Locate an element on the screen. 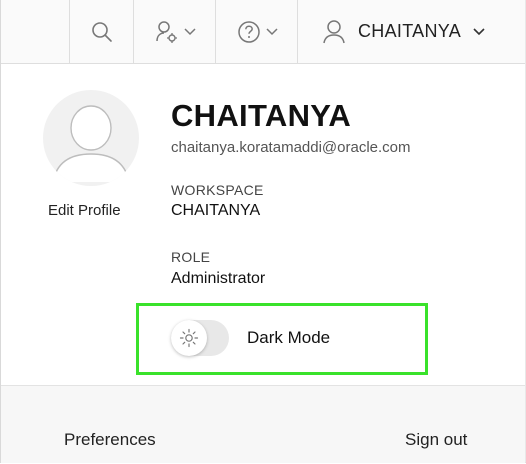  help-icon is located at coordinates (249, 32).